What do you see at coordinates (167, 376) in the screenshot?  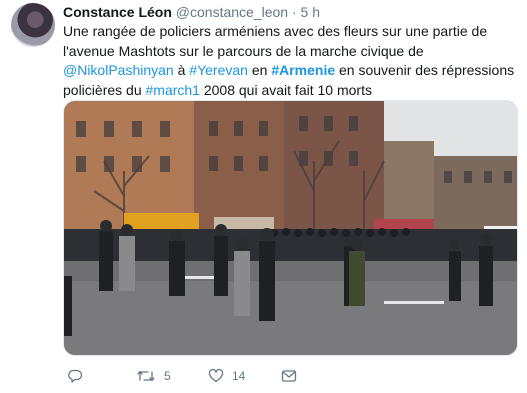 I see `retweet-count: 5` at bounding box center [167, 376].